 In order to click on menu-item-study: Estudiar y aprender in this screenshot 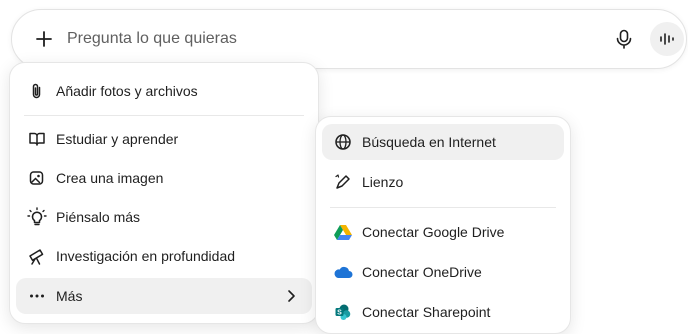, I will do `click(164, 139)`.